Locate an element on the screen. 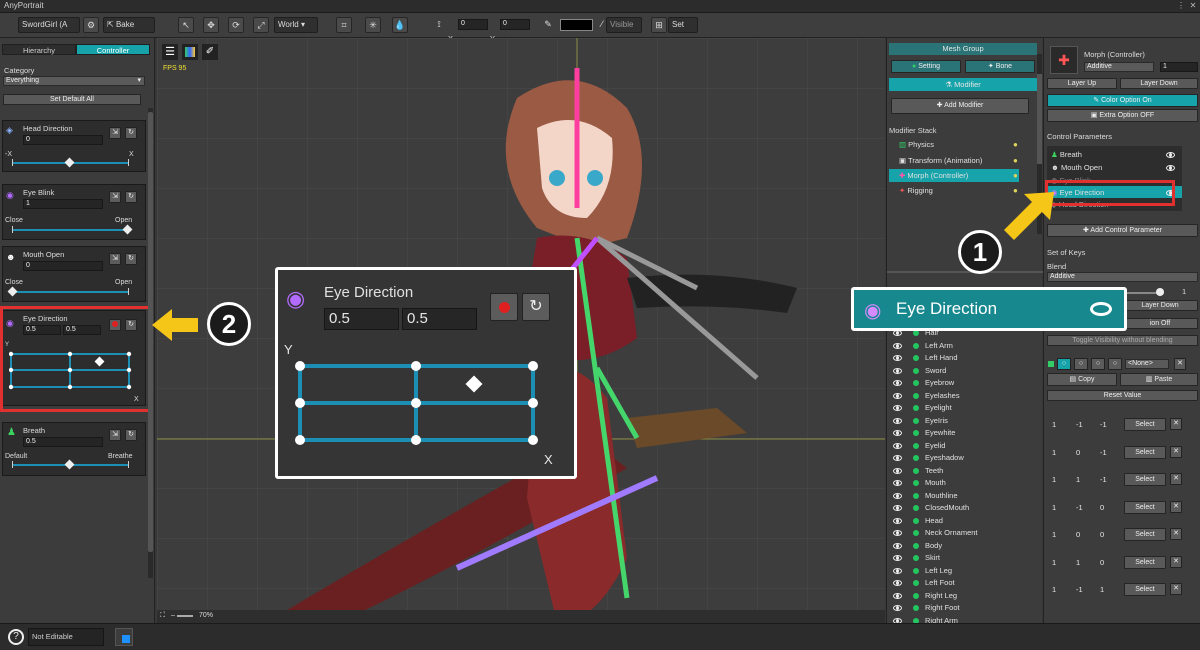  copy-button: ▤ Copy is located at coordinates (1082, 379).